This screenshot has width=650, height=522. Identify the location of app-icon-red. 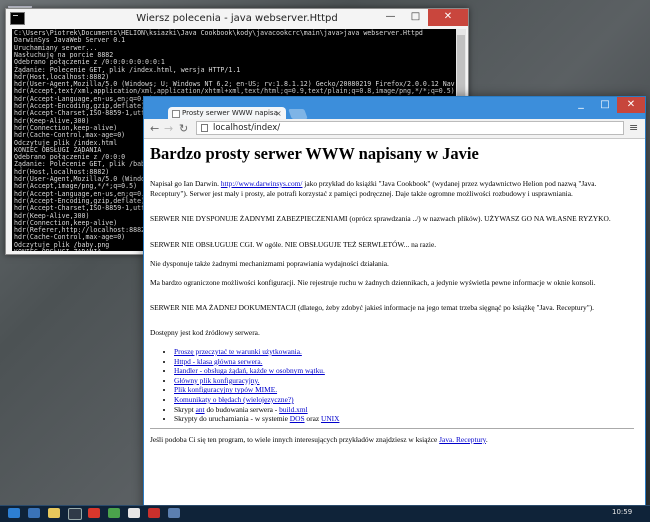
(94, 513).